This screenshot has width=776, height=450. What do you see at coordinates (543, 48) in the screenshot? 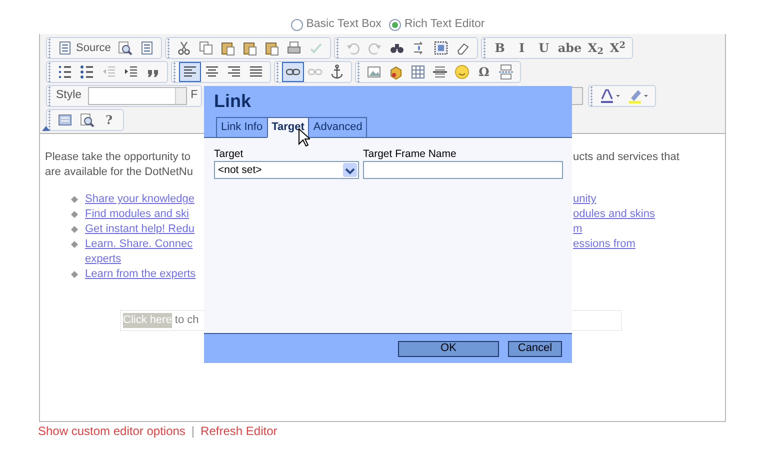
I see `toolbar-button: U` at bounding box center [543, 48].